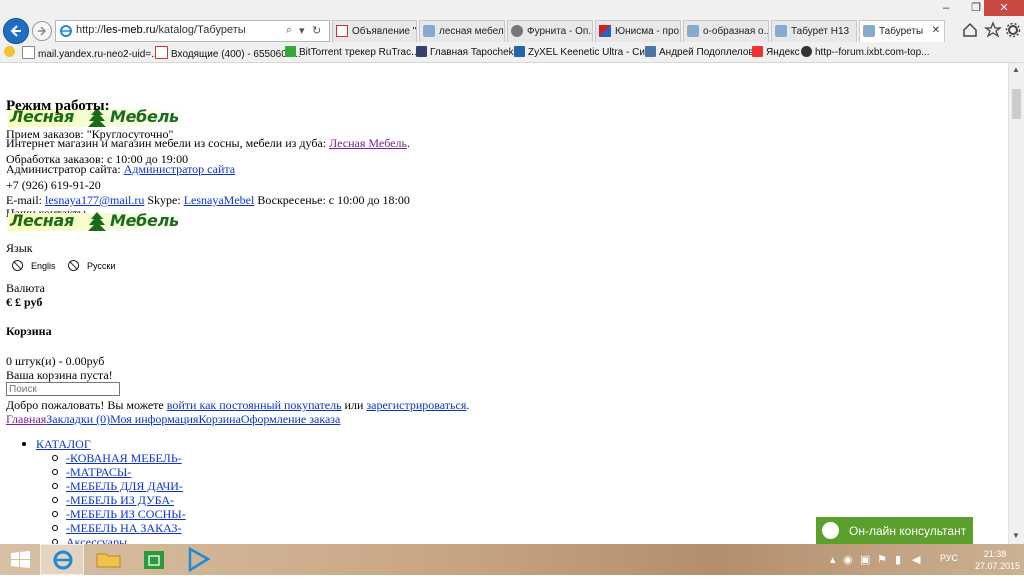  Describe the element at coordinates (26, 419) in the screenshot. I see `nav-home: Главная` at that location.